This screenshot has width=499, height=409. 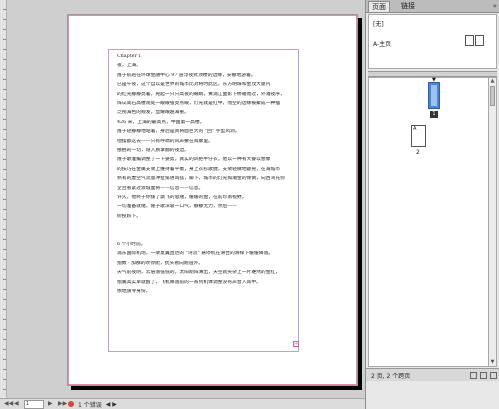 What do you see at coordinates (161, 122) in the screenshot?
I see `body-text-line: 426 米，上海的最高点，中国第一高楼。` at bounding box center [161, 122].